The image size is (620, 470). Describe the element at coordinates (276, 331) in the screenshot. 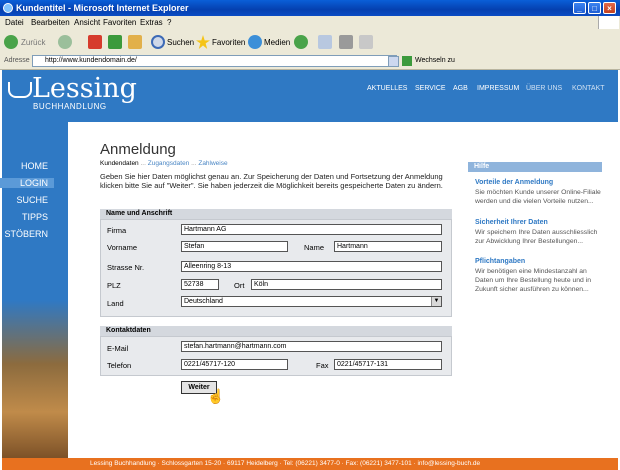

I see `section-contact-header: Kontaktdaten` at that location.